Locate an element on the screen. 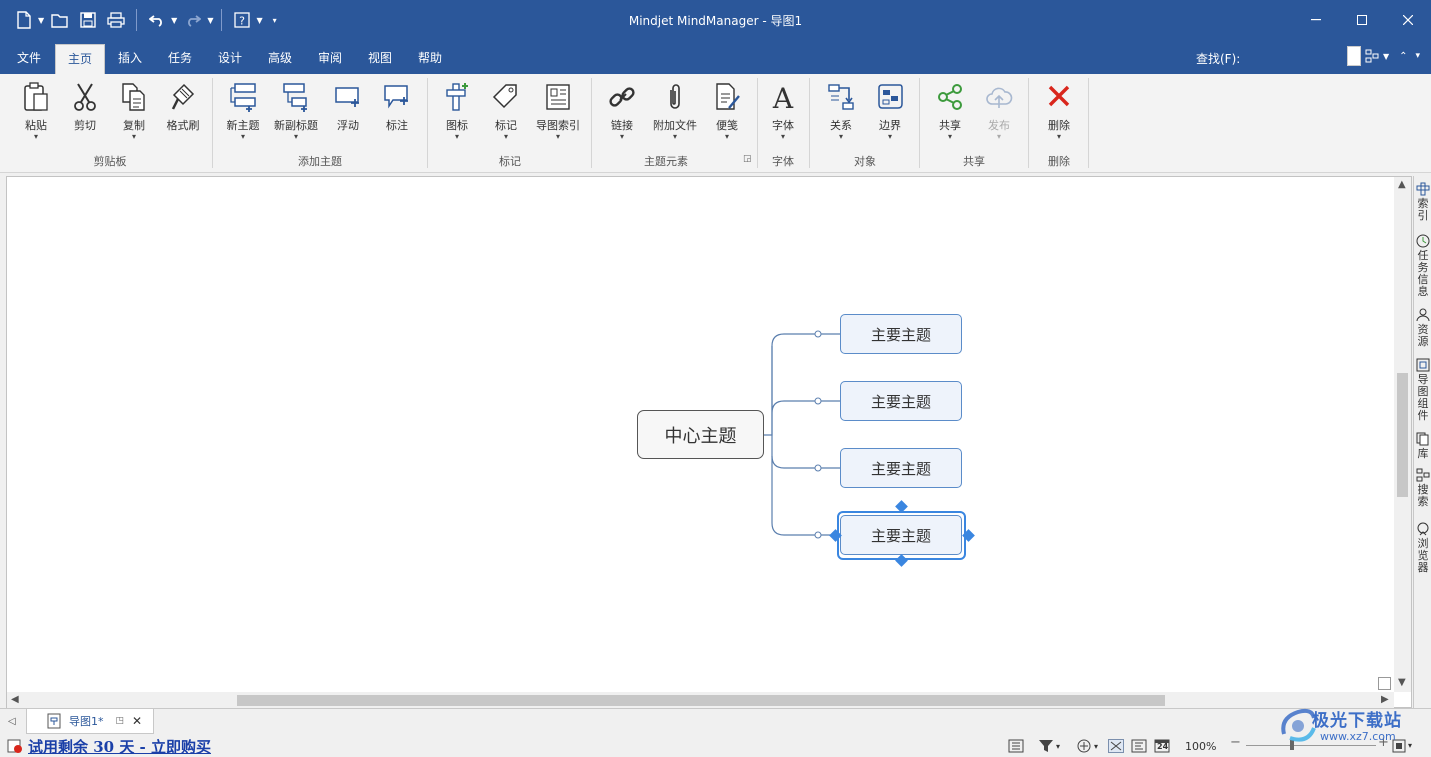 The height and width of the screenshot is (757, 1431). side-tab-resources: 资源 is located at coordinates (1422, 328).